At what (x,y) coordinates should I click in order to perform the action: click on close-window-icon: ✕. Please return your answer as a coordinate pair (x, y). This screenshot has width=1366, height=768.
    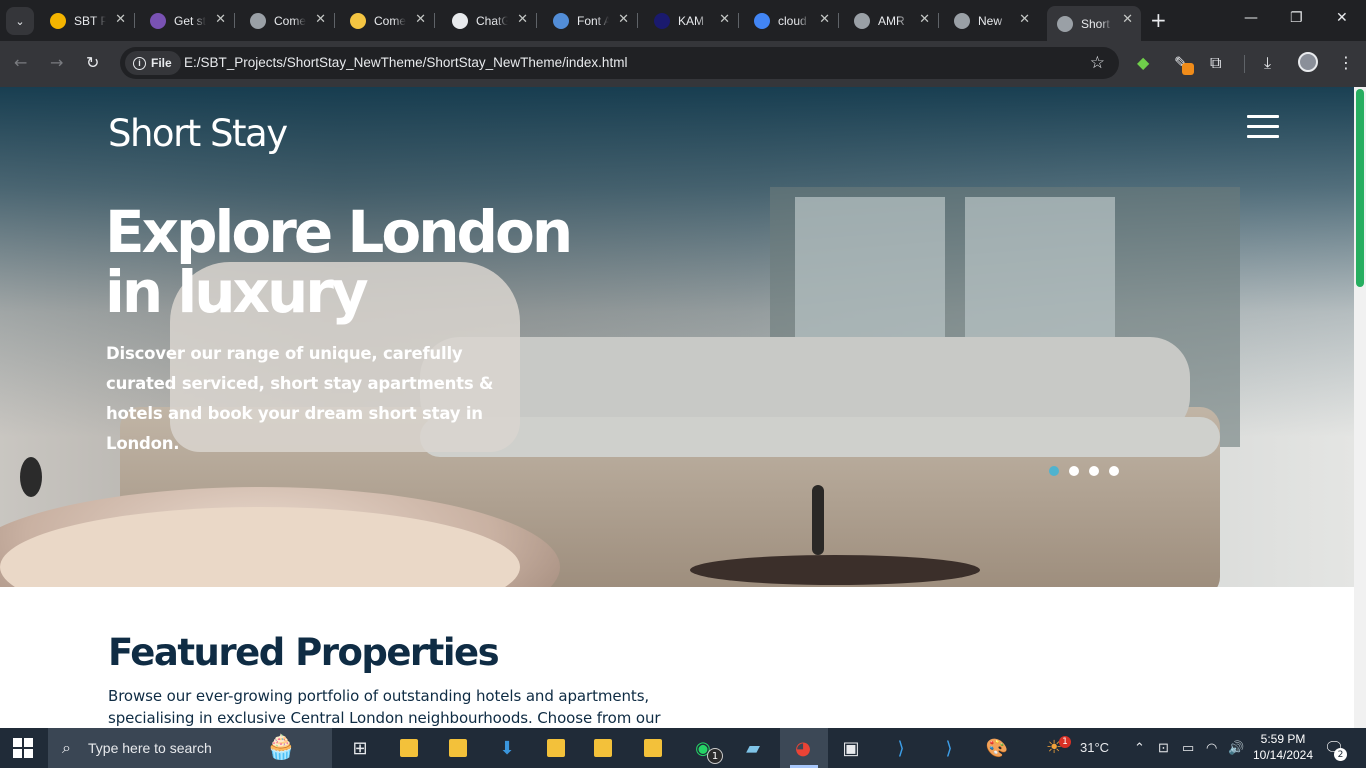
    Looking at the image, I should click on (1342, 18).